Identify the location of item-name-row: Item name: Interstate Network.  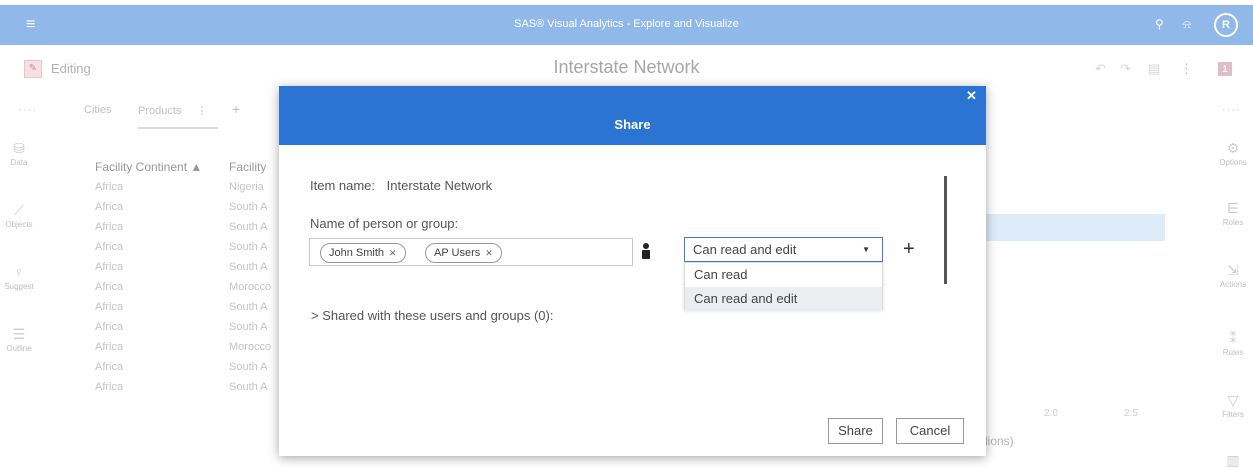
(401, 185).